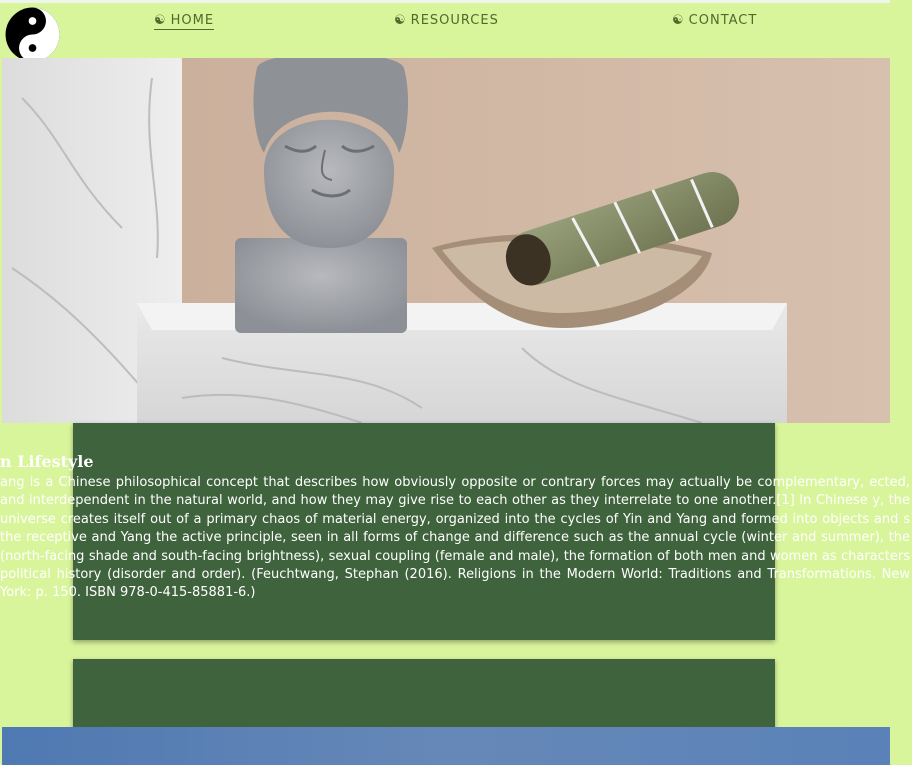  I want to click on section-heading: n Lifestyle, so click(47, 461).